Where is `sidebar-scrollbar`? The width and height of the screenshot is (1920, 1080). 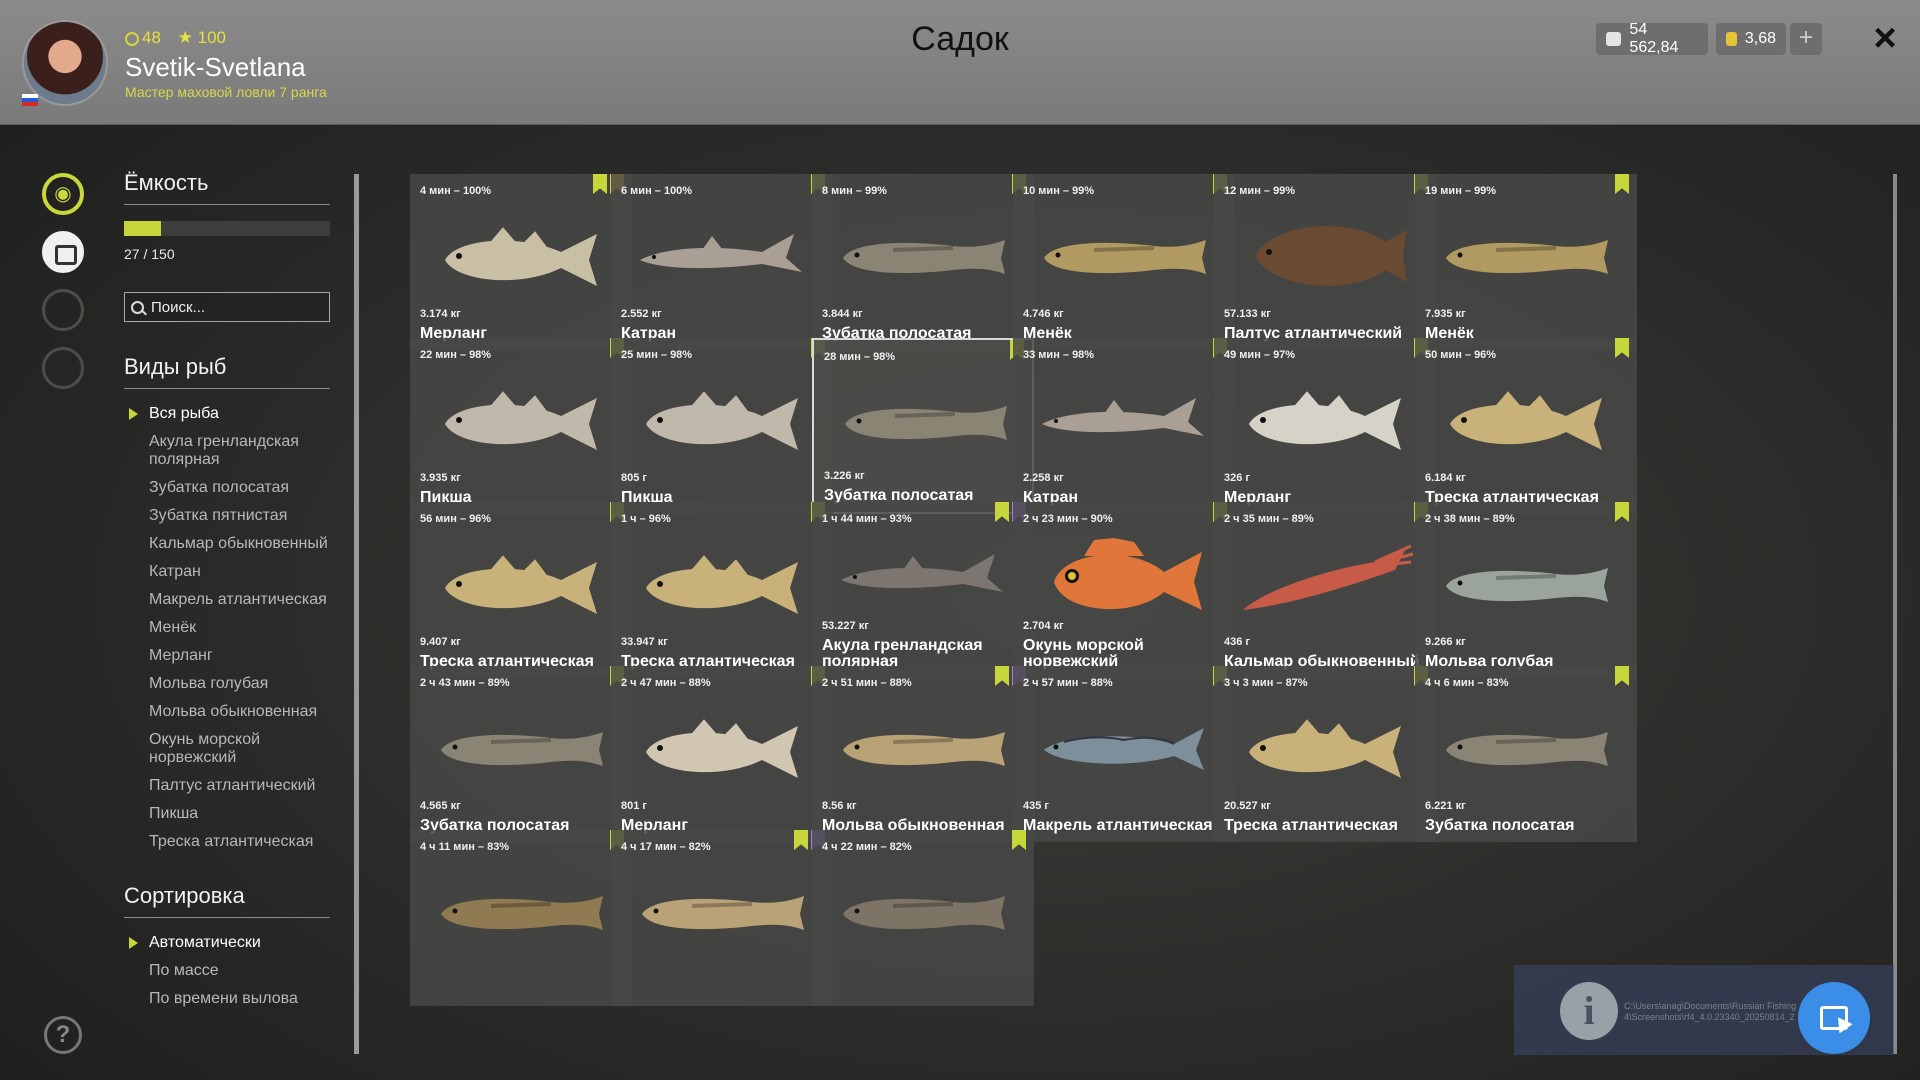
sidebar-scrollbar is located at coordinates (356, 614).